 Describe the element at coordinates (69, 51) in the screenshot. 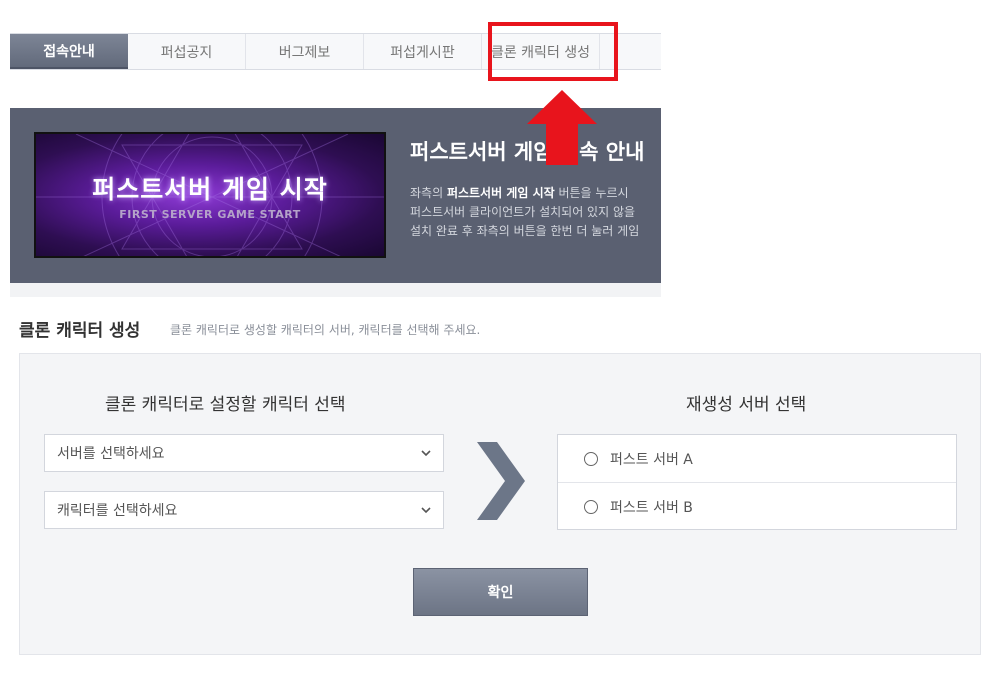

I see `tab-connection-guide: 접속안내` at that location.